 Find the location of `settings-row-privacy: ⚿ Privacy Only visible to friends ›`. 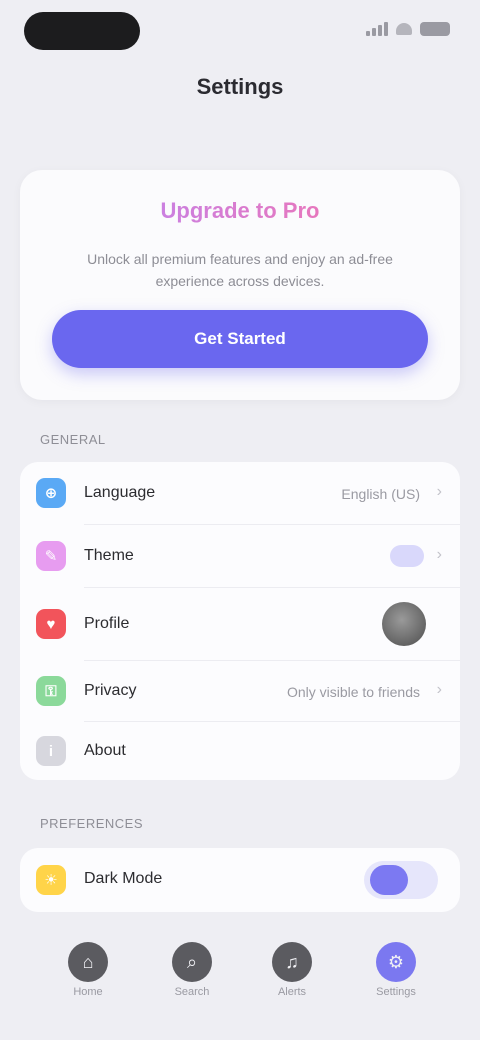

settings-row-privacy: ⚿ Privacy Only visible to friends › is located at coordinates (240, 691).